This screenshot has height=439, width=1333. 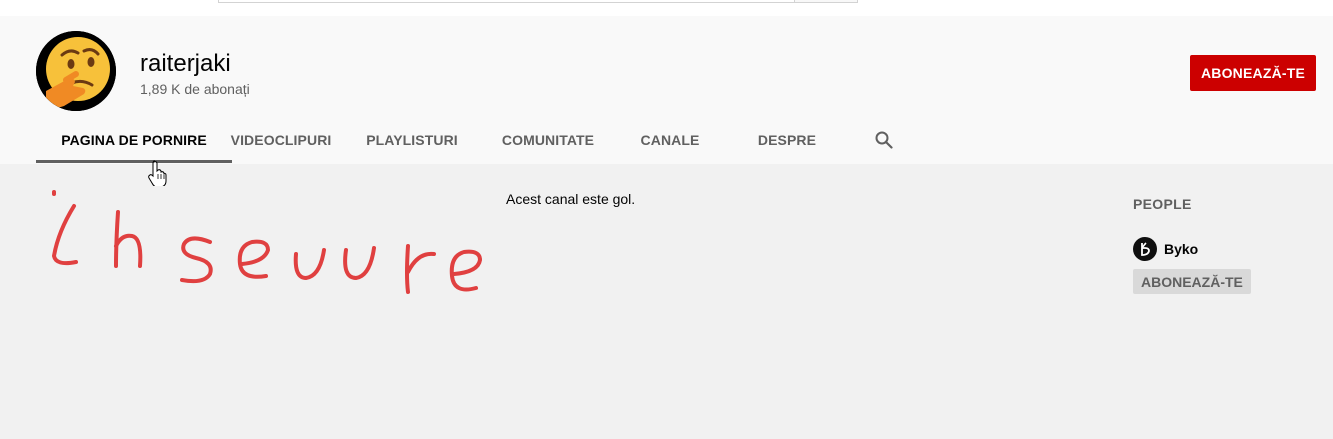 I want to click on hand-cursor-icon, so click(x=157, y=173).